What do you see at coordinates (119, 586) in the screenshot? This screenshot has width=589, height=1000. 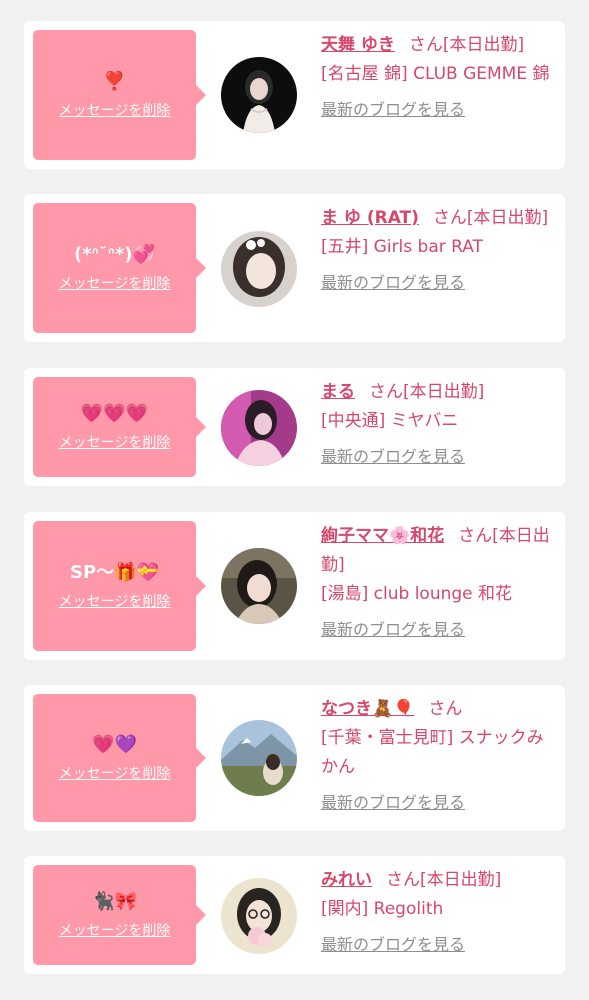 I see `message-bubble: SP〜🎁💝 メッセージを削除` at bounding box center [119, 586].